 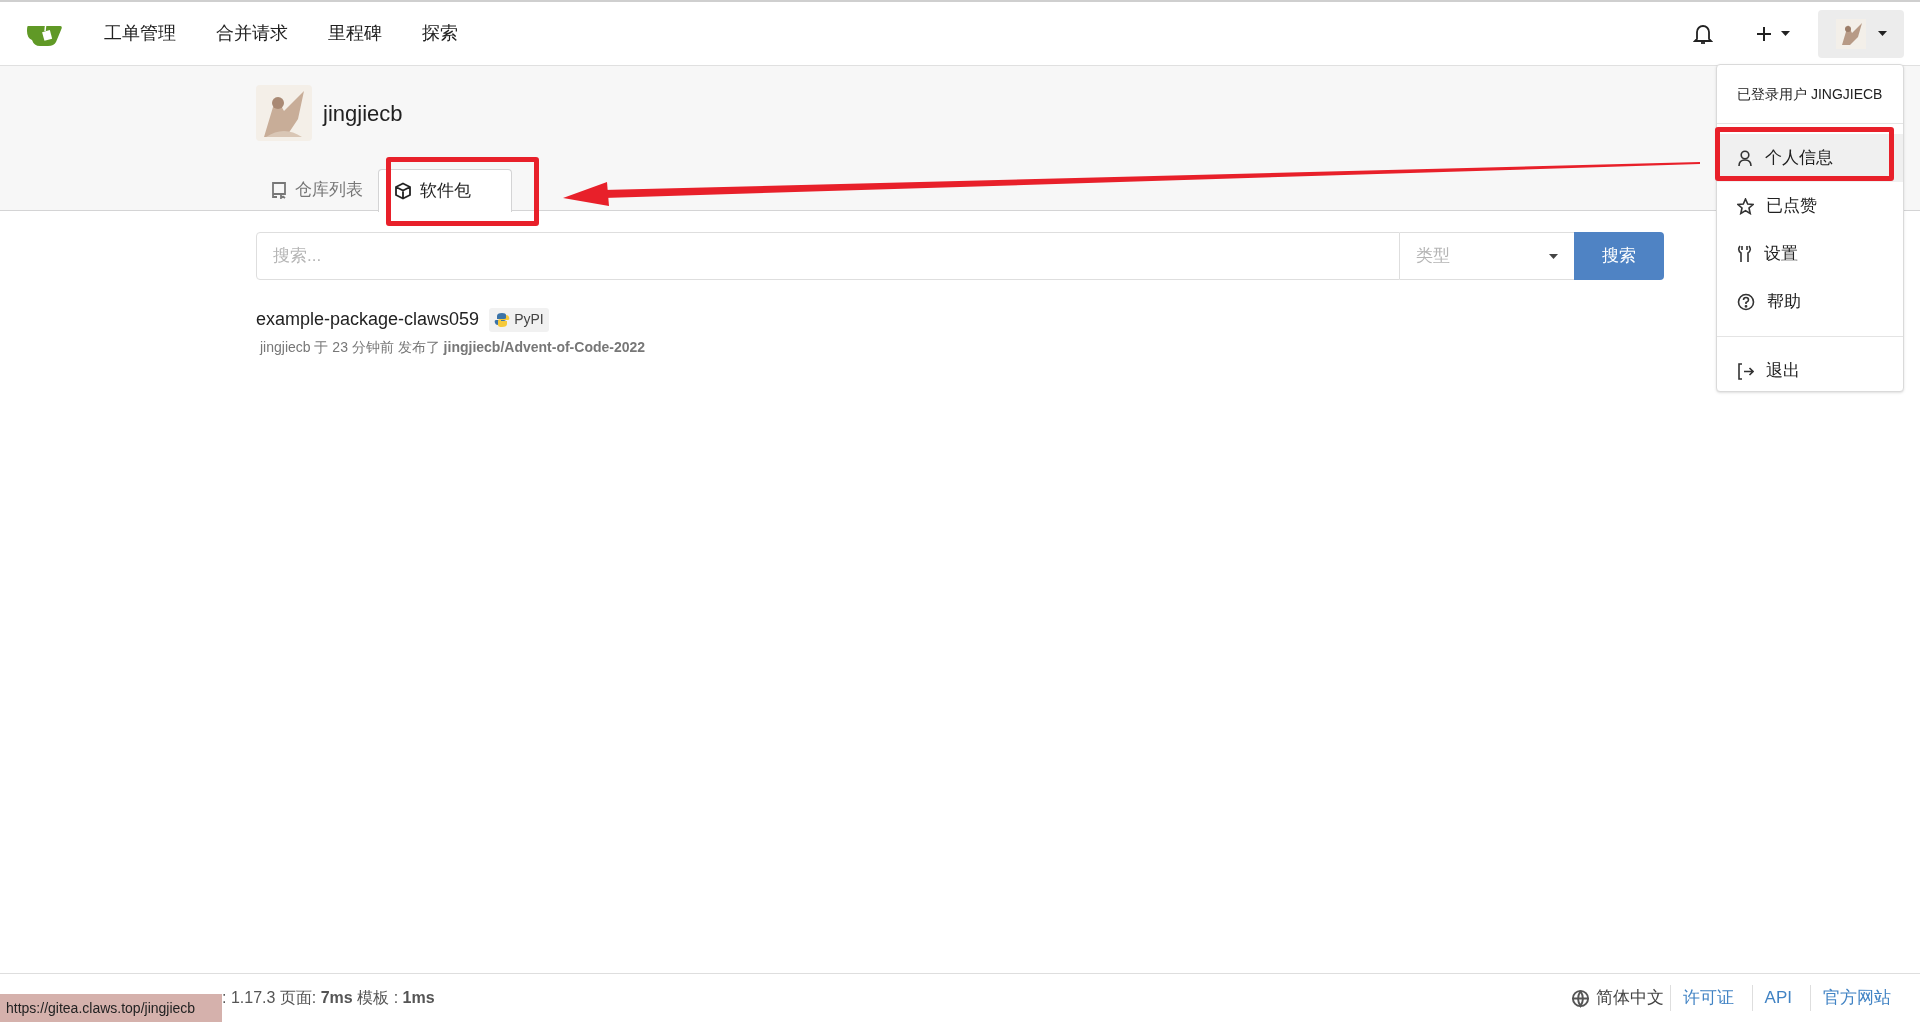 I want to click on package-type-badge: PyPI, so click(x=519, y=319).